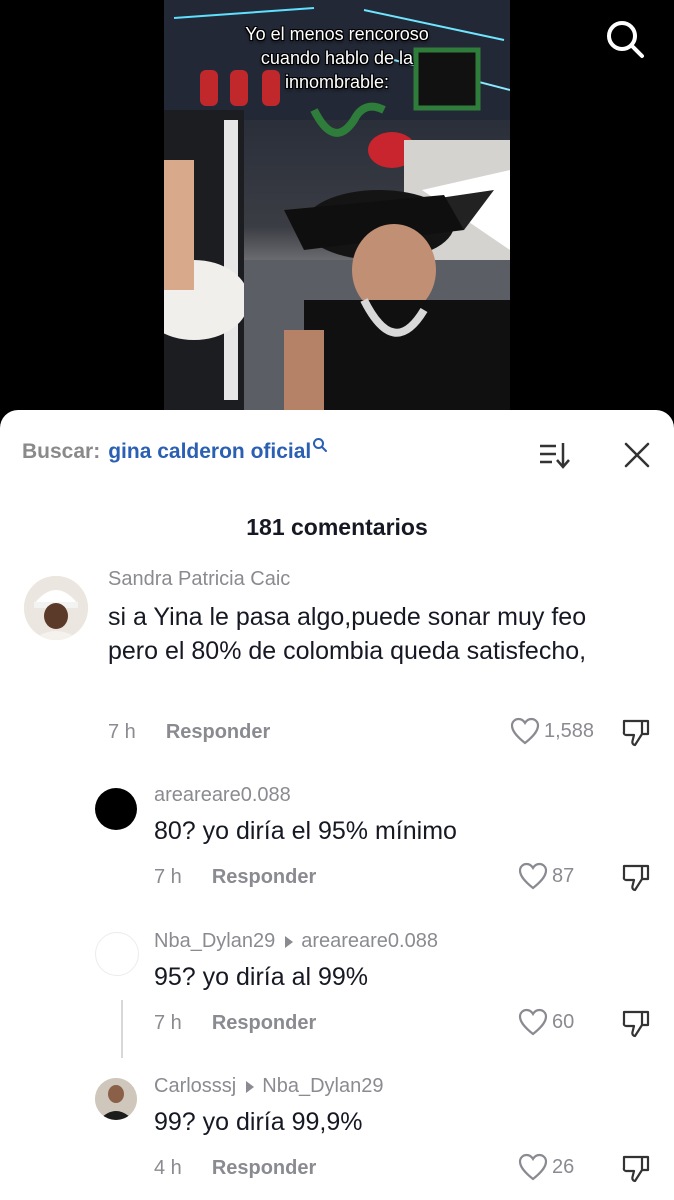 The image size is (674, 1200). I want to click on like-count: 60, so click(563, 1021).